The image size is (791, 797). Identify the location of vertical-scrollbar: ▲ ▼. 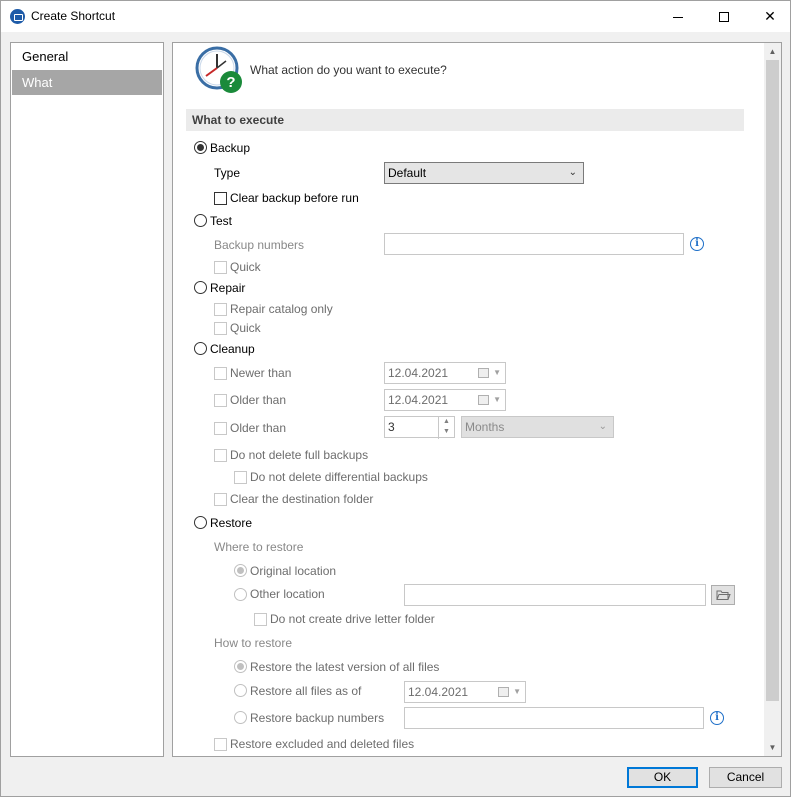
(772, 399).